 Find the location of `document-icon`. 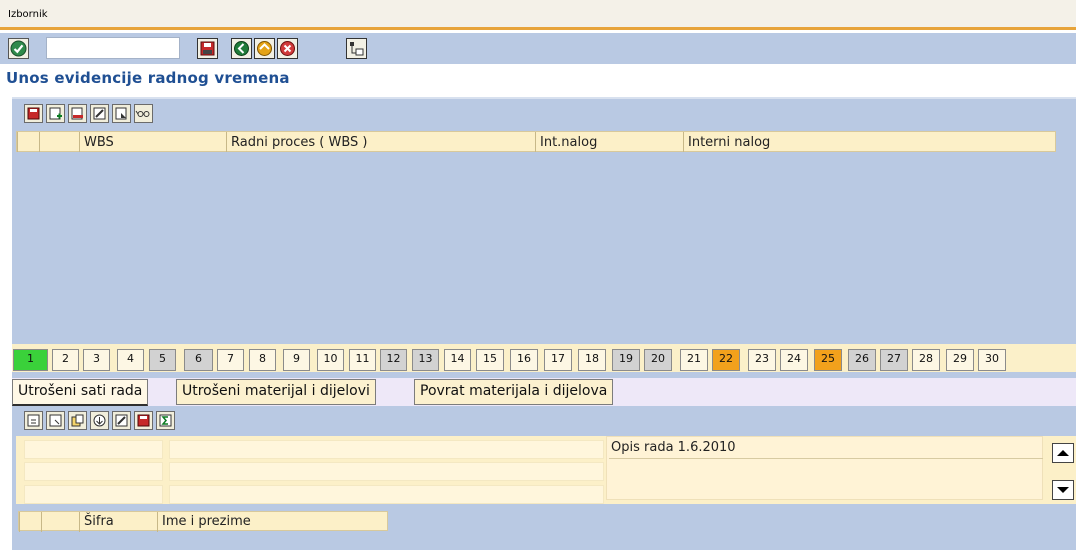

document-icon is located at coordinates (55, 420).